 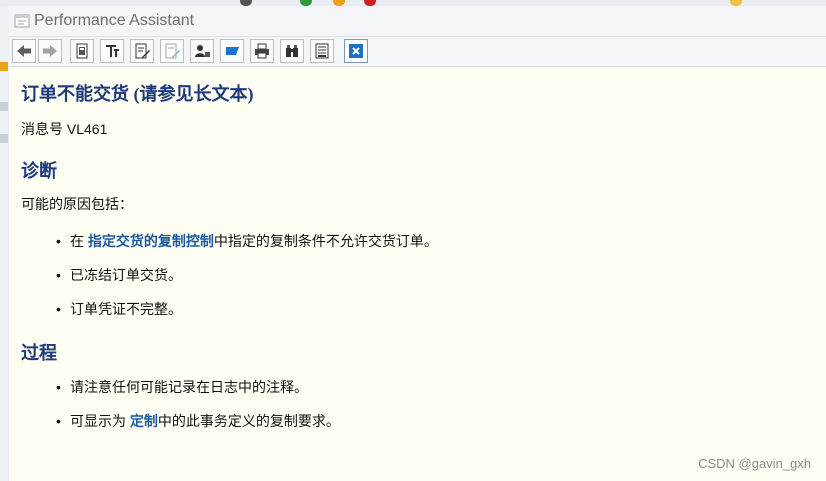 What do you see at coordinates (325, 241) in the screenshot?
I see `list-item-suffix: 中指定的复制条件不允许交货订单。` at bounding box center [325, 241].